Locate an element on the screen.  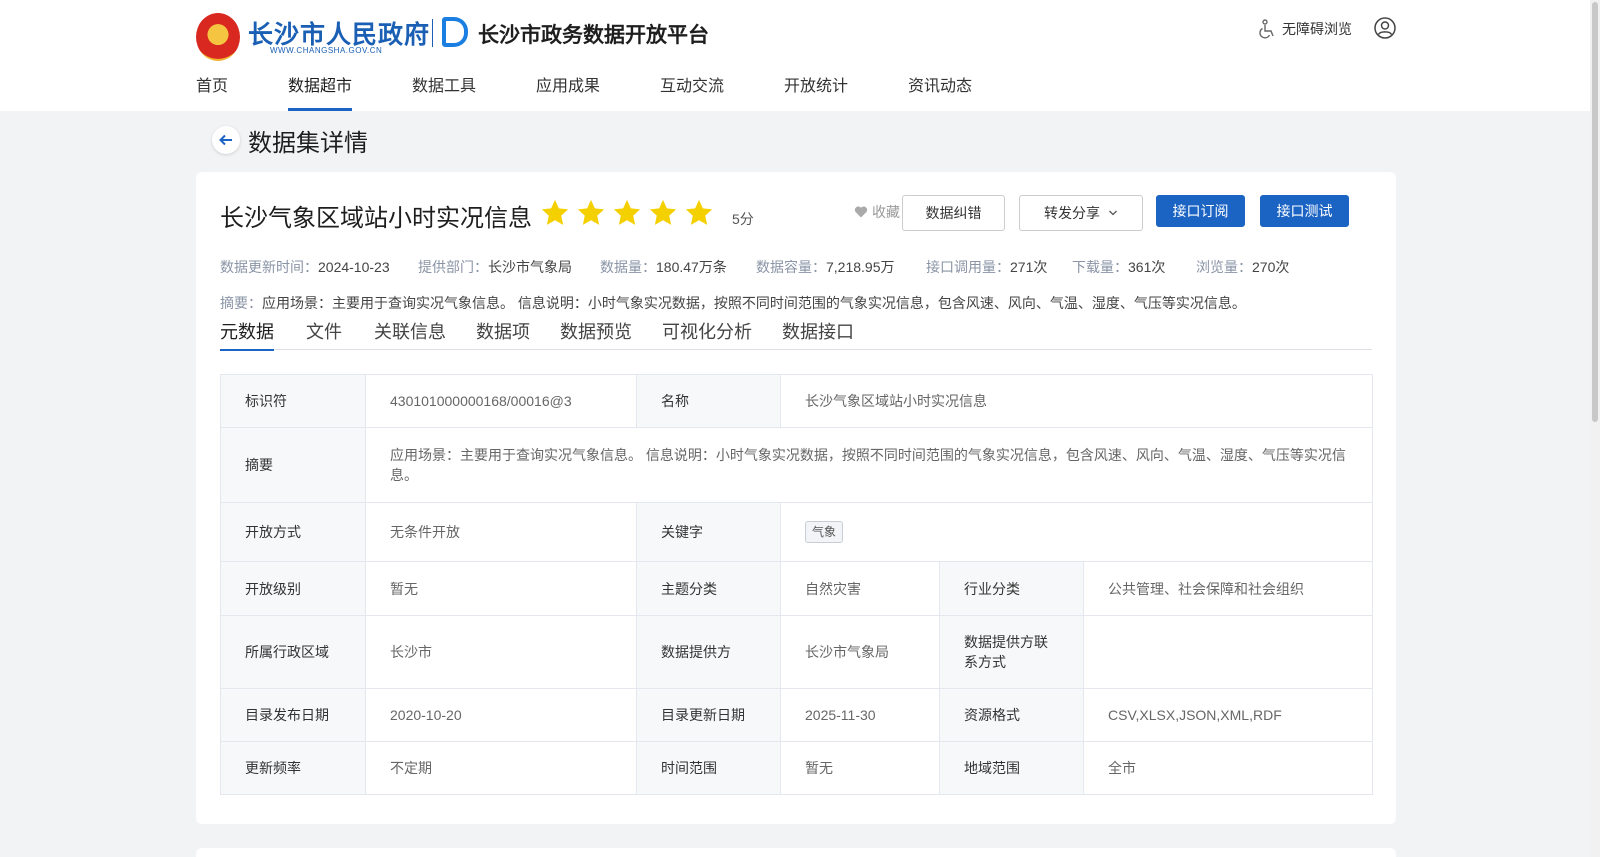
update-date-value: 2025-11-30 is located at coordinates (860, 715).